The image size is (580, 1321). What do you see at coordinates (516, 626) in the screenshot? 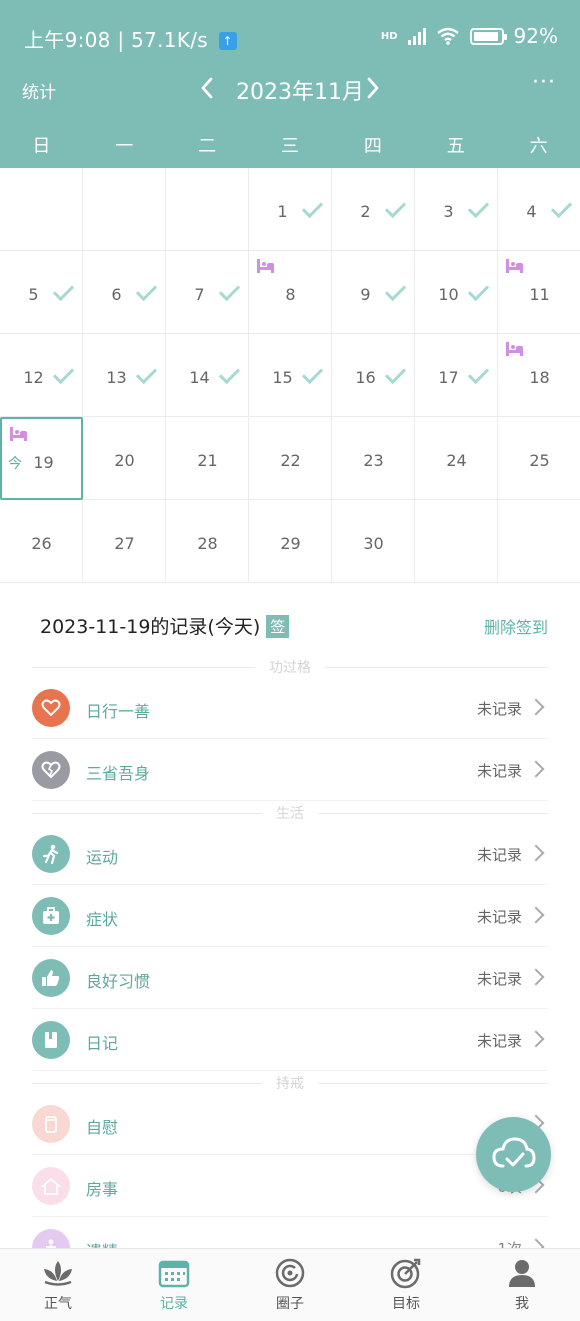
I see `delete-sign-in-button: 删除签到` at bounding box center [516, 626].